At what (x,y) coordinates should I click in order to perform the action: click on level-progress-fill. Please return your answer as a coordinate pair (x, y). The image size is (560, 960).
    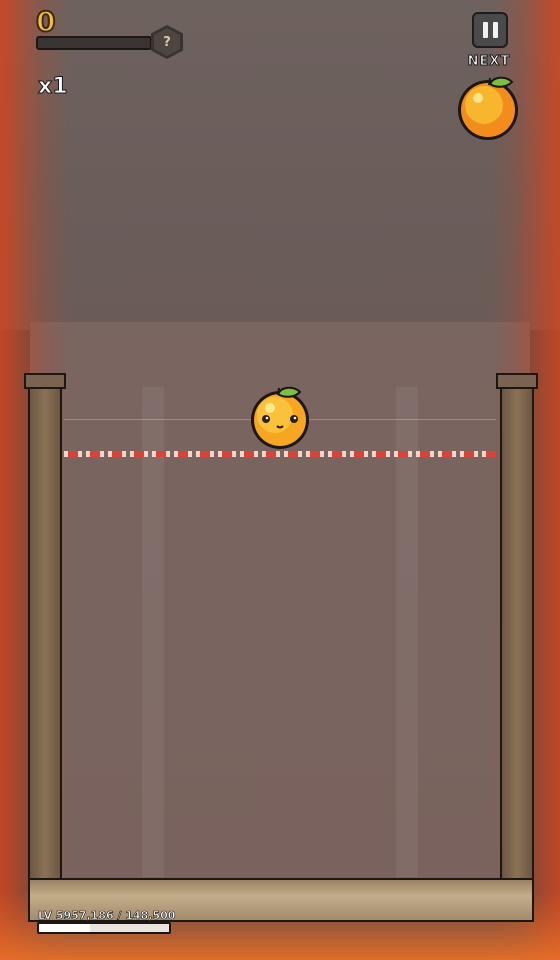
    Looking at the image, I should click on (64, 928).